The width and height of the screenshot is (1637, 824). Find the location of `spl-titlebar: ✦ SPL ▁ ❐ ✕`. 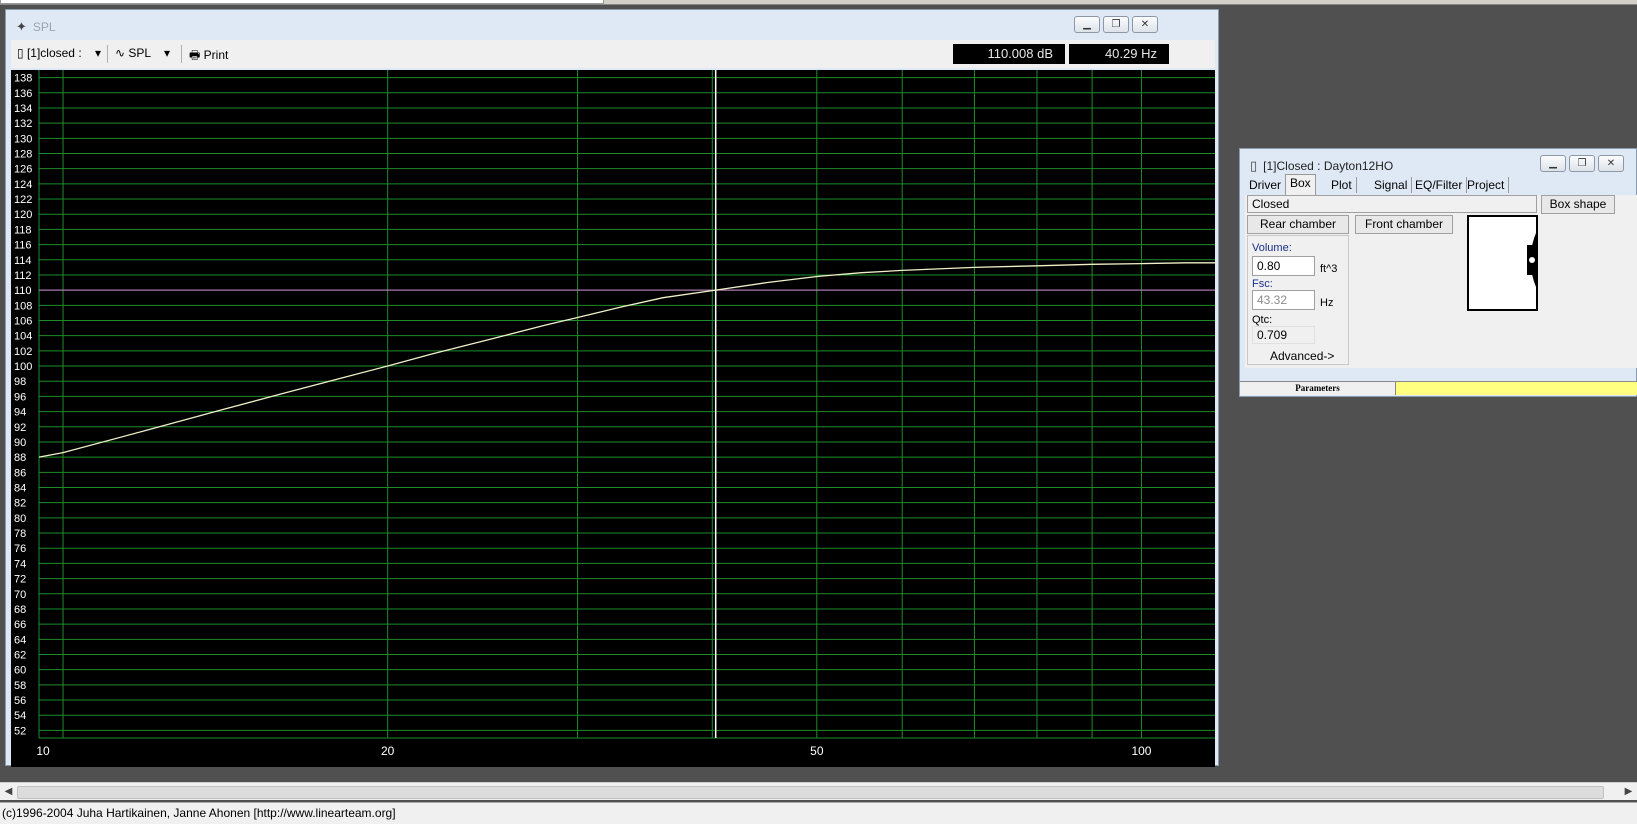

spl-titlebar: ✦ SPL ▁ ❐ ✕ is located at coordinates (612, 25).